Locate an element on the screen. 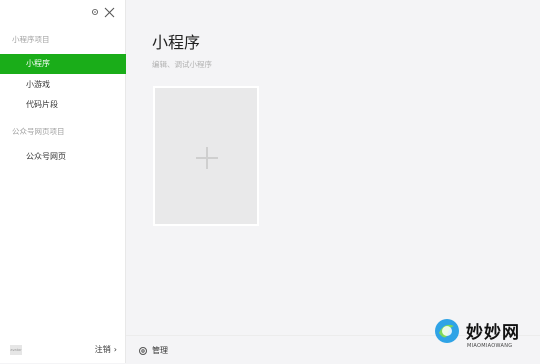 This screenshot has width=540, height=364. window-controls is located at coordinates (103, 12).